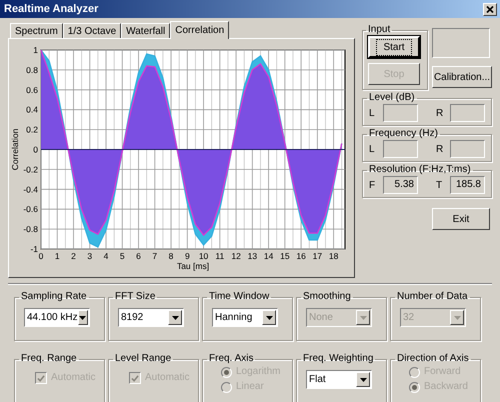 The width and height of the screenshot is (500, 402). Describe the element at coordinates (145, 30) in the screenshot. I see `tab: Waterfall` at that location.